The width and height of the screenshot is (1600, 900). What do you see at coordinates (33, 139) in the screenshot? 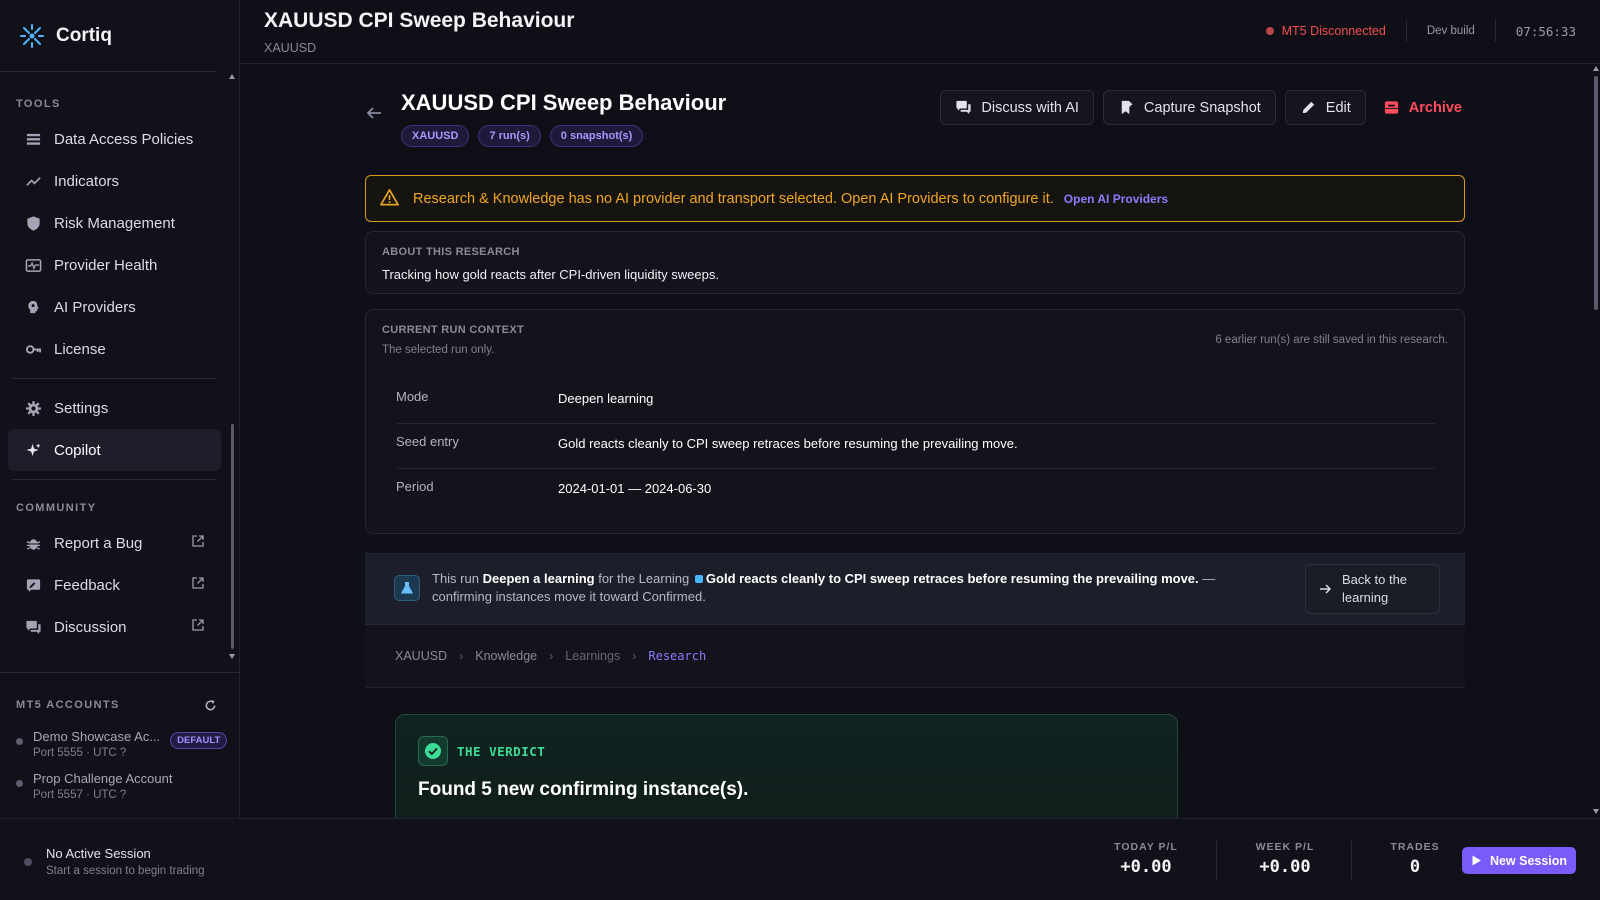
I see `table-icon` at bounding box center [33, 139].